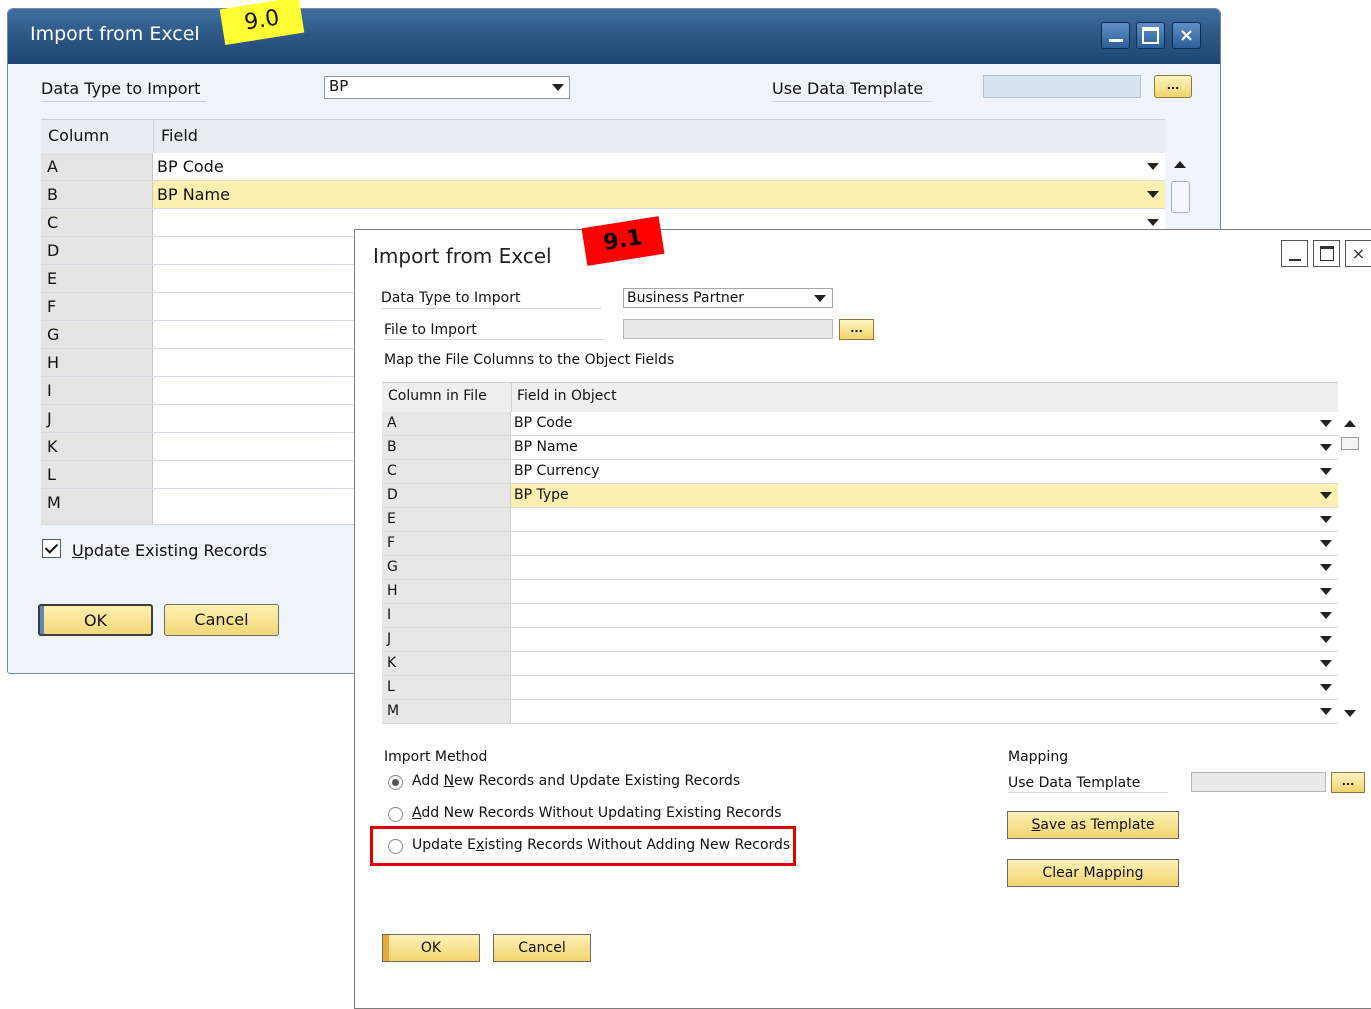 The width and height of the screenshot is (1371, 1009). I want to click on column-in-file-header: Column in File, so click(437, 396).